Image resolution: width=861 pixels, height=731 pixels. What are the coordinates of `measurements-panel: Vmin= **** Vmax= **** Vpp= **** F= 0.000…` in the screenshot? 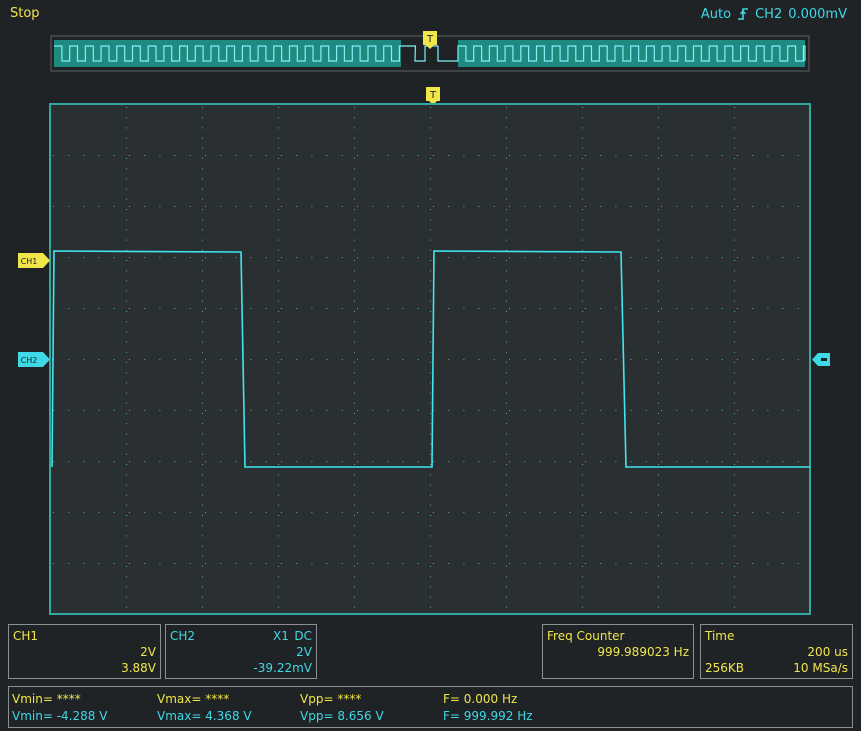 It's located at (430, 707).